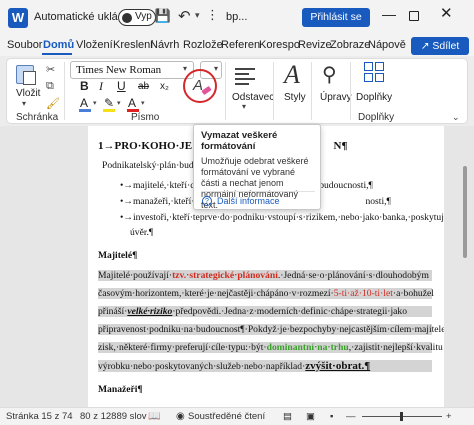  What do you see at coordinates (121, 86) in the screenshot?
I see `underline-button: U` at bounding box center [121, 86].